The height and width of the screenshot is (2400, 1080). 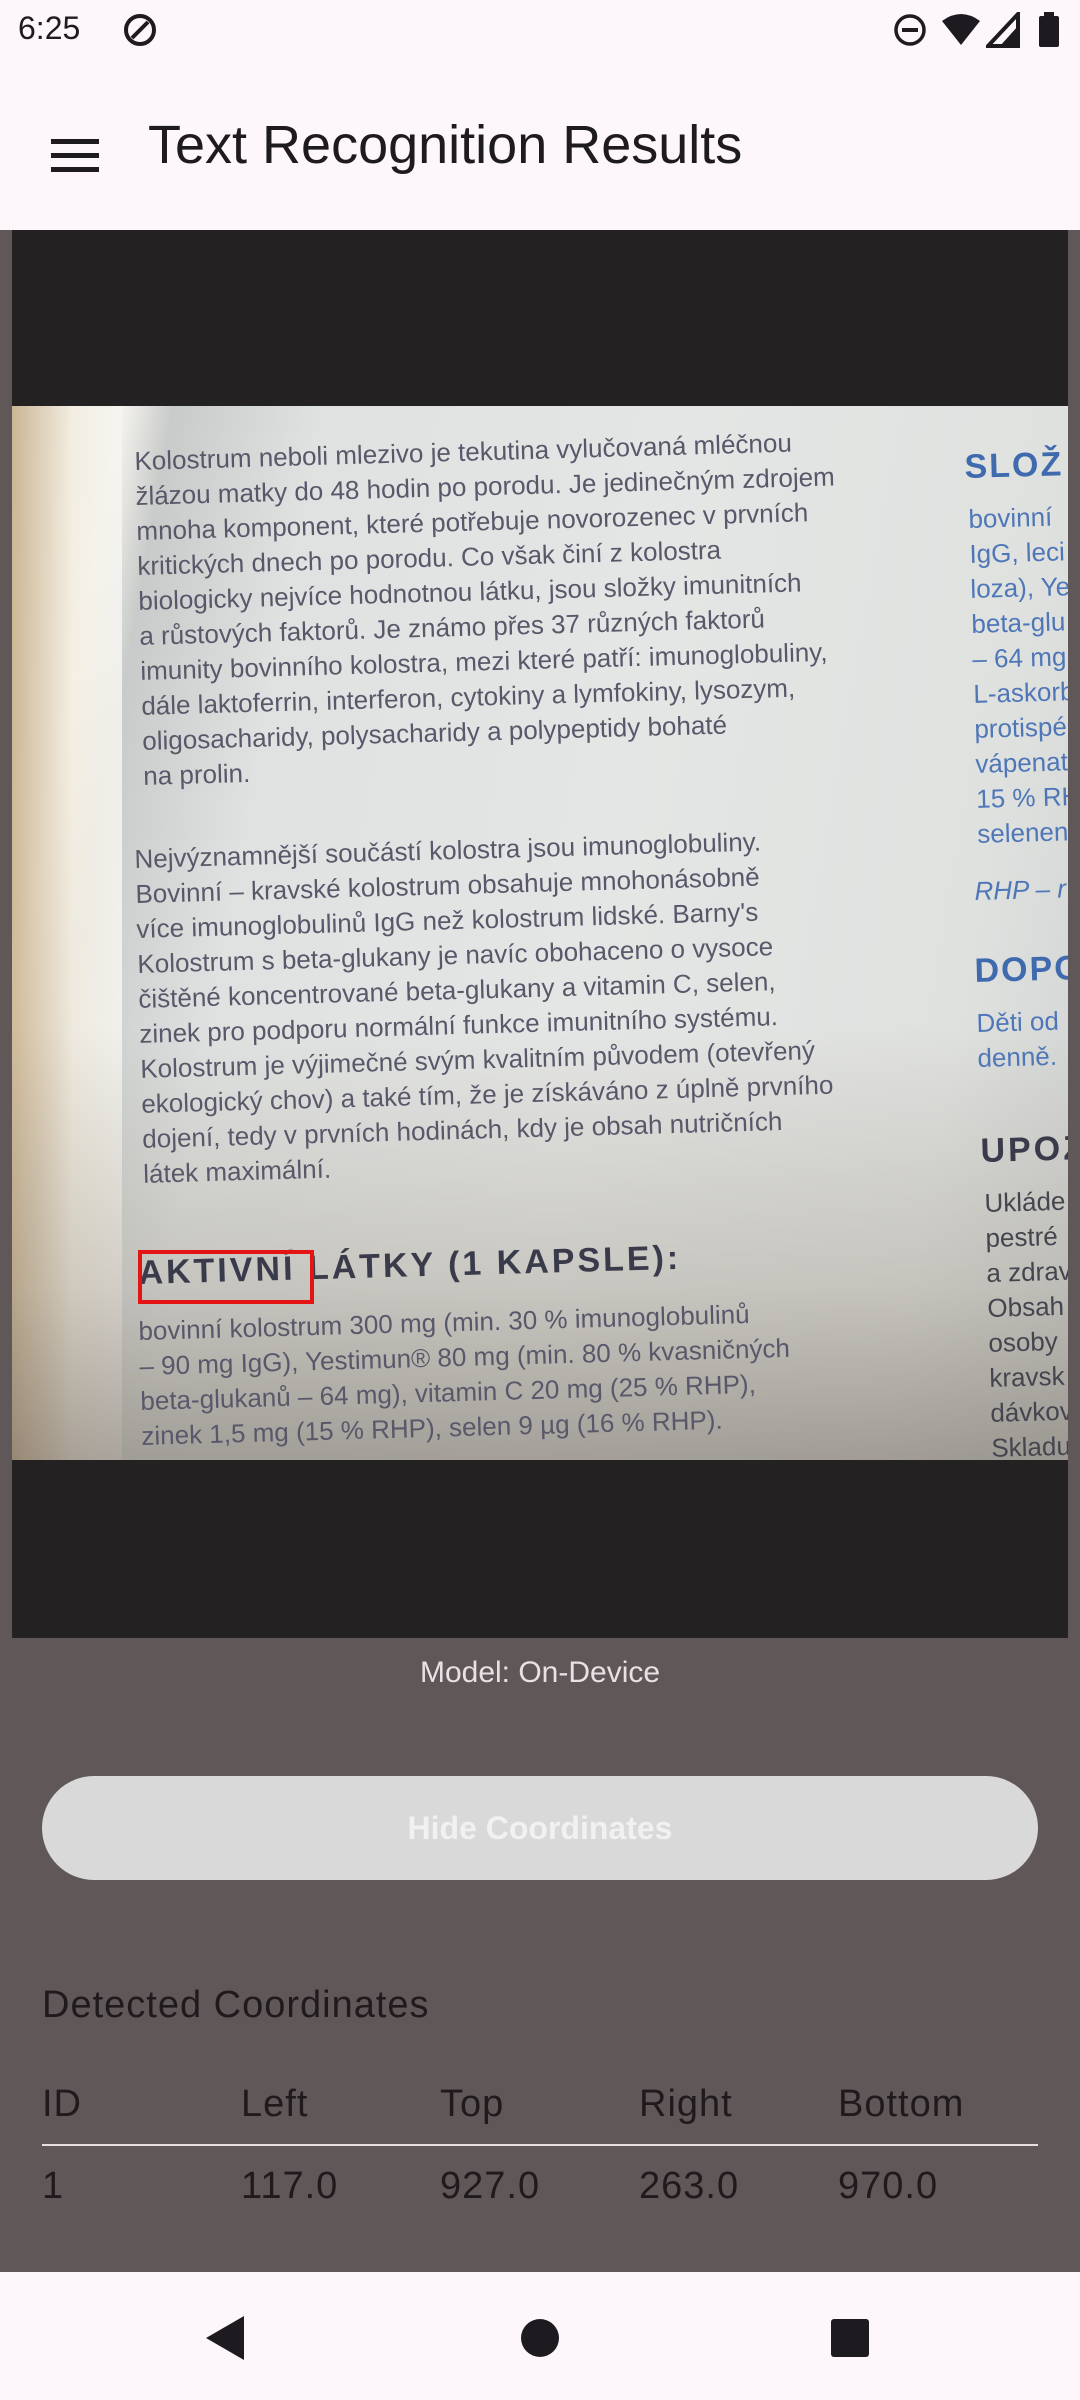 What do you see at coordinates (1049, 32) in the screenshot?
I see `battery-icon` at bounding box center [1049, 32].